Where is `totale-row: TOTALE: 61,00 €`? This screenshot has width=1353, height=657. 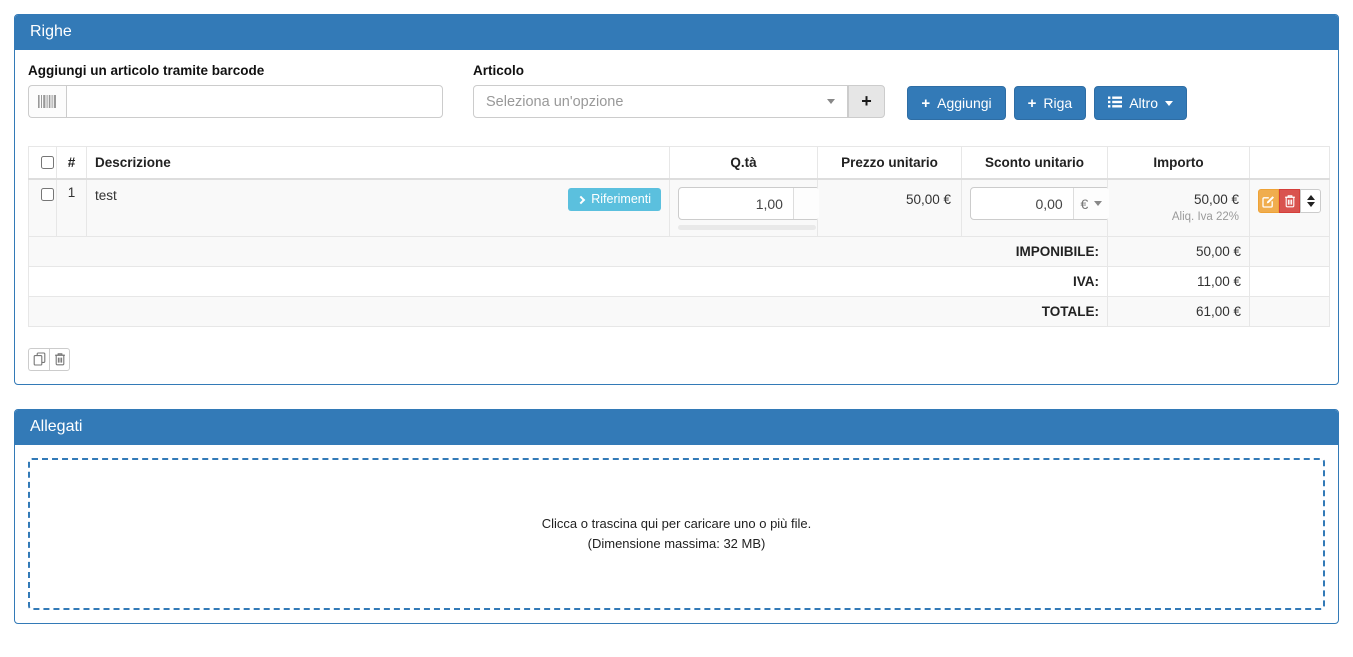
totale-row: TOTALE: 61,00 € is located at coordinates (679, 311).